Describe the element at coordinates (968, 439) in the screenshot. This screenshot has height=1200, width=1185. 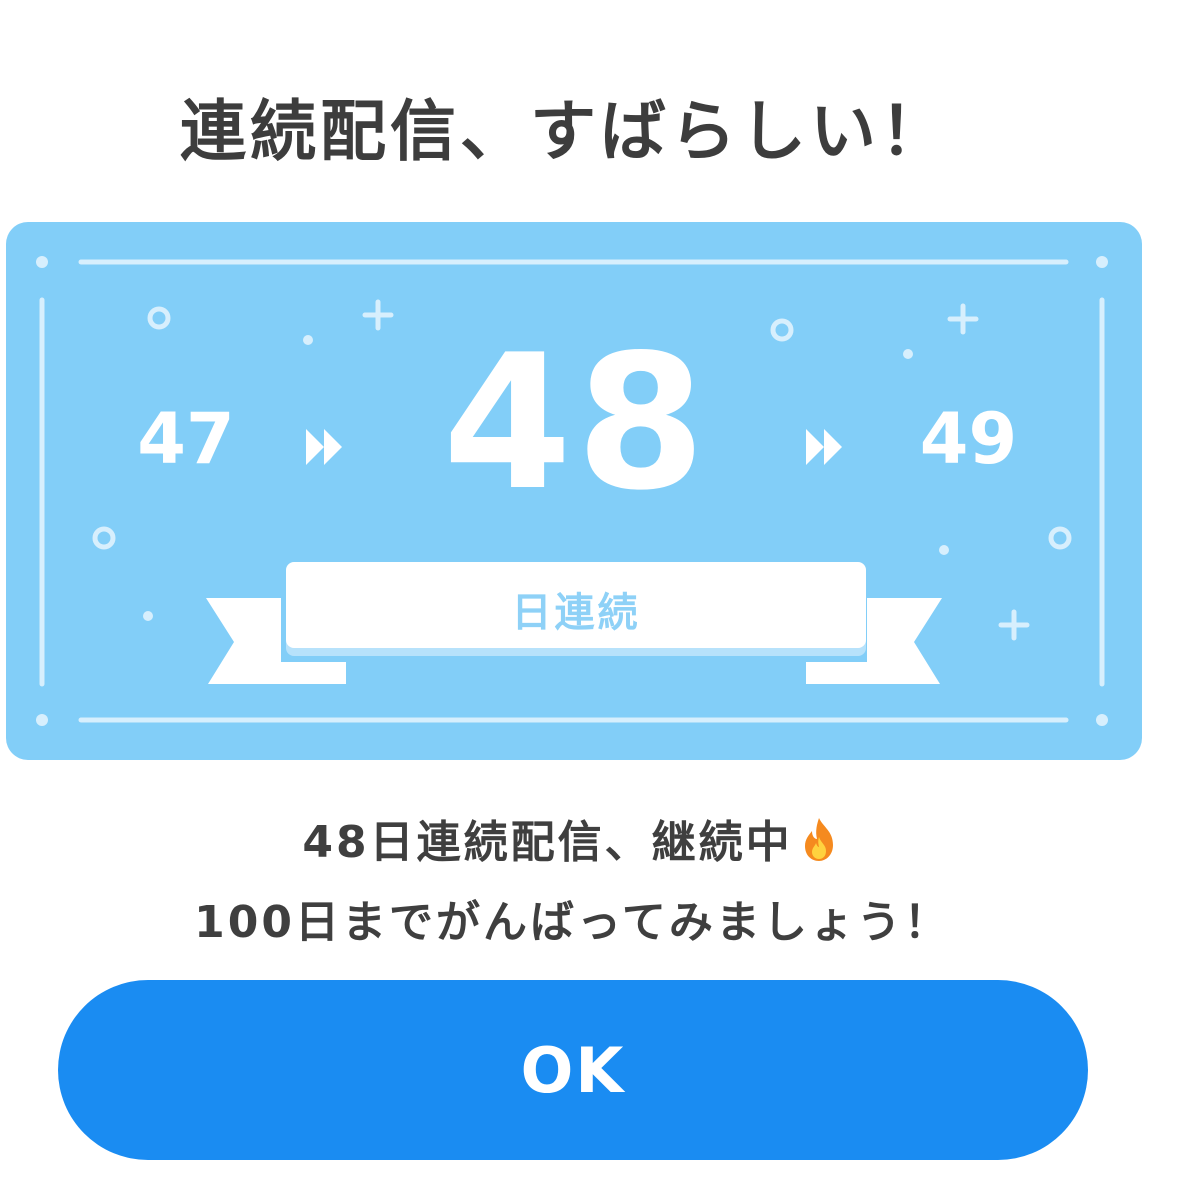
I see `streak-next-day: 49` at that location.